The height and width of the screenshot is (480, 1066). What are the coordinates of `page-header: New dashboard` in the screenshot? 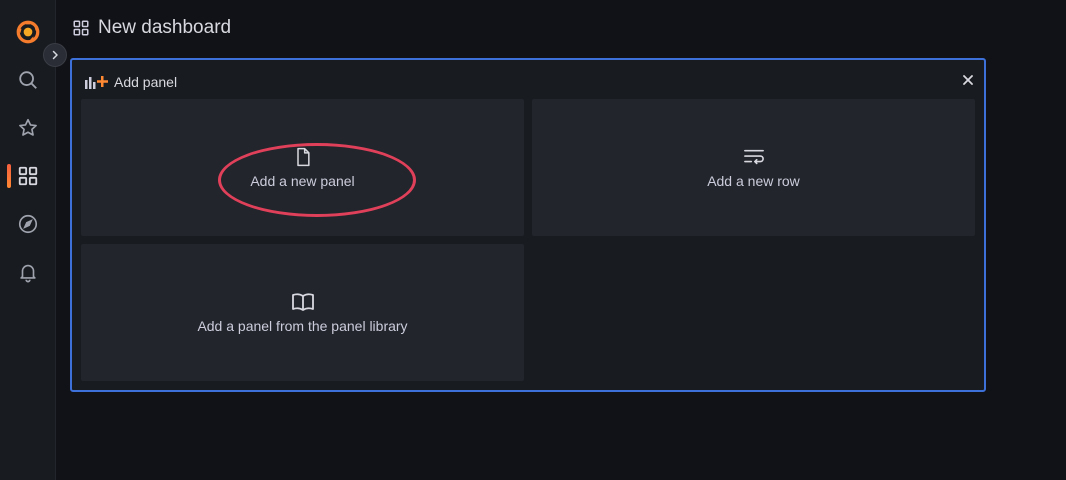 It's located at (151, 28).